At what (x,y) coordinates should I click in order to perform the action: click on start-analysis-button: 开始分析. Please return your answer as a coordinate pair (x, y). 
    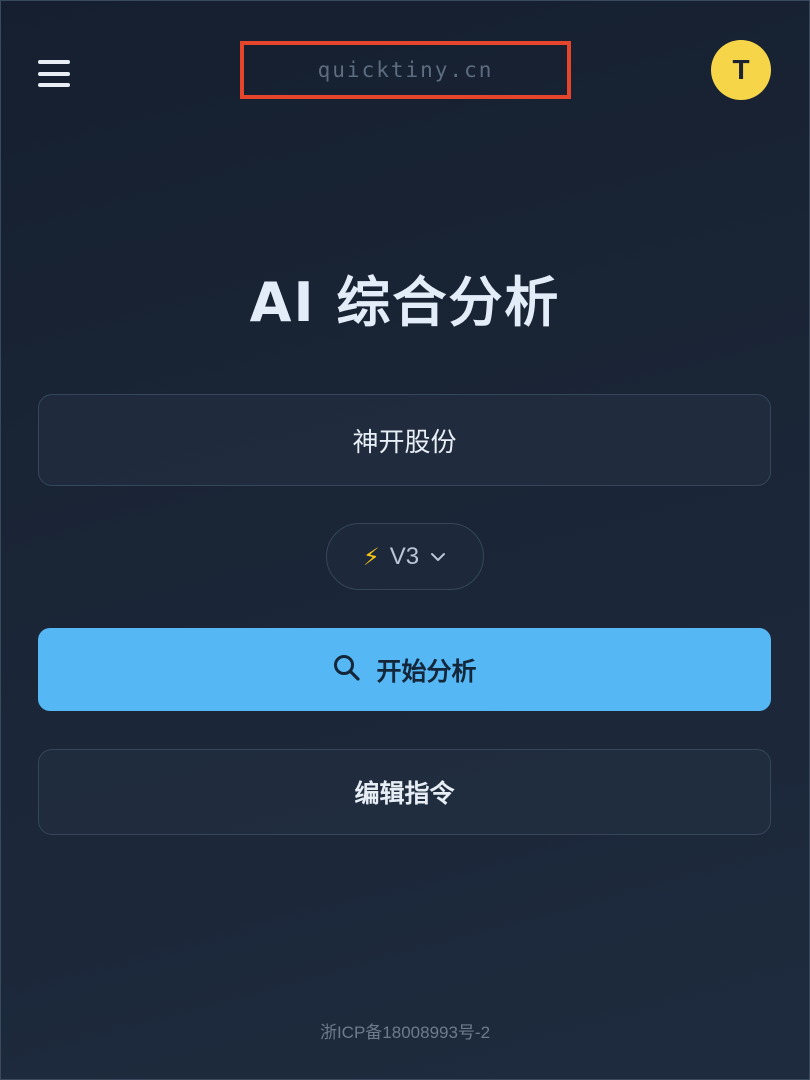
    Looking at the image, I should click on (404, 669).